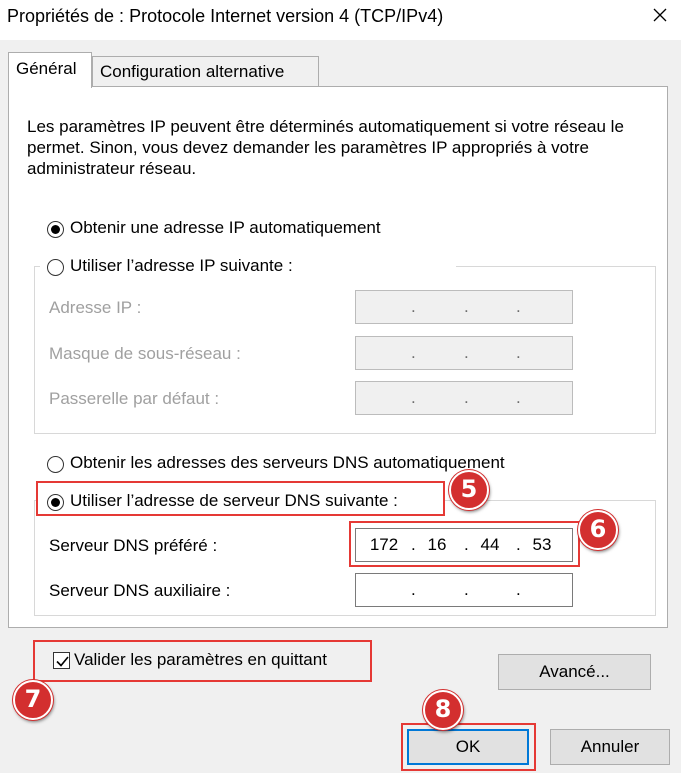 The image size is (681, 773). I want to click on gateway-label: Passerelle par défaut :, so click(134, 398).